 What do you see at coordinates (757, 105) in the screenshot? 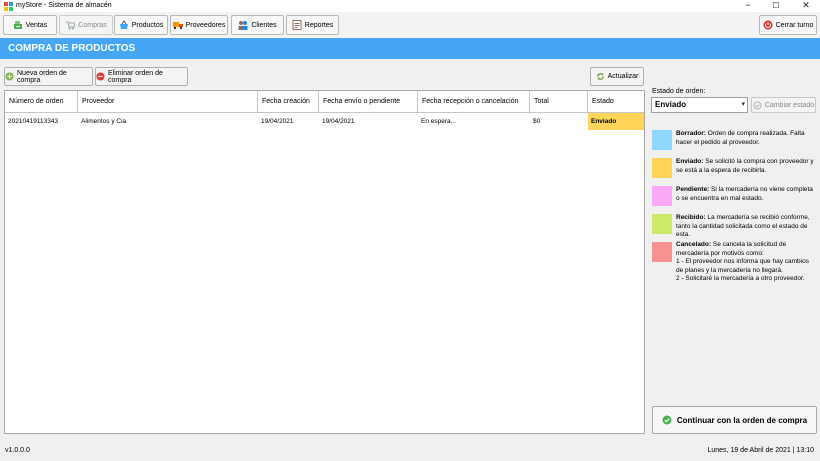
I see `circle-check-icon` at bounding box center [757, 105].